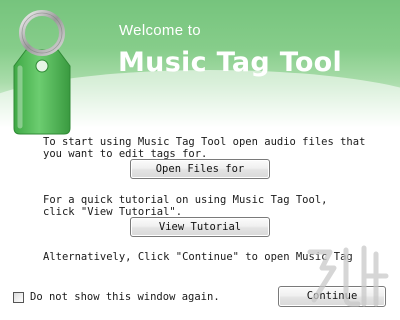 This screenshot has width=400, height=320. Describe the element at coordinates (348, 276) in the screenshot. I see `watermark-icon` at that location.